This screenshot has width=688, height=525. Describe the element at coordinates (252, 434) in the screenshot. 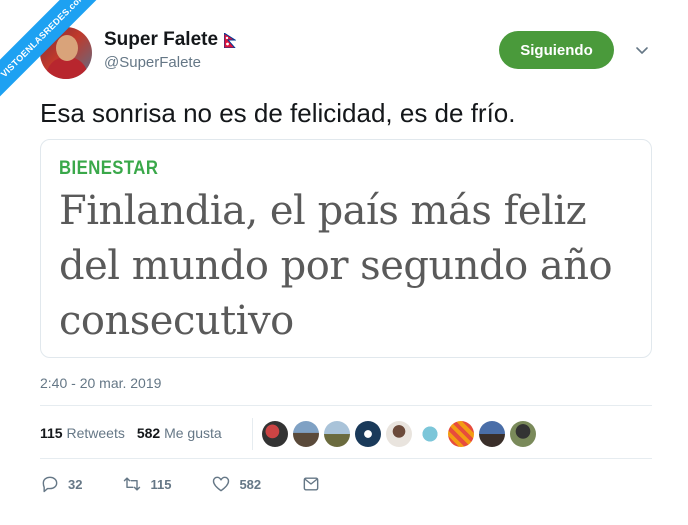

I see `stats-separator` at that location.